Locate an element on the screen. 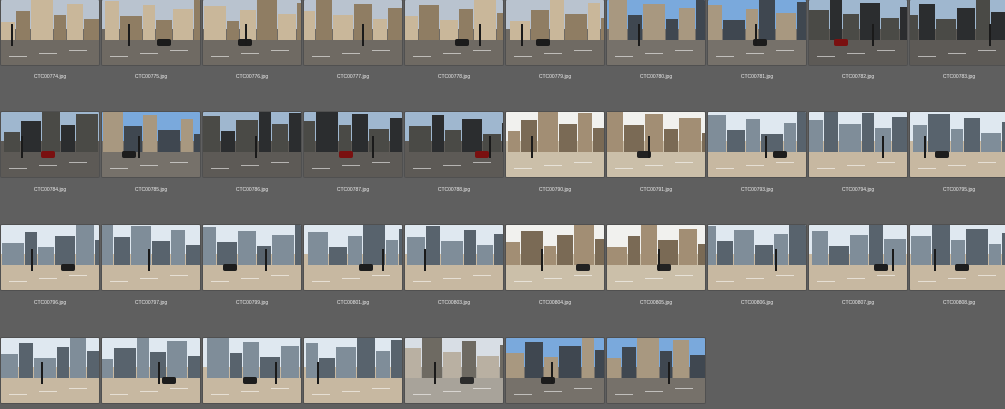 The image size is (1005, 409). thumbnail-filename: CTC00788.jpg is located at coordinates (454, 190).